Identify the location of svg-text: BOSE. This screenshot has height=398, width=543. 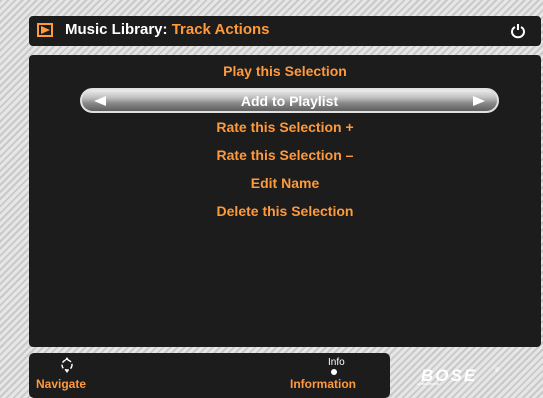
(449, 375).